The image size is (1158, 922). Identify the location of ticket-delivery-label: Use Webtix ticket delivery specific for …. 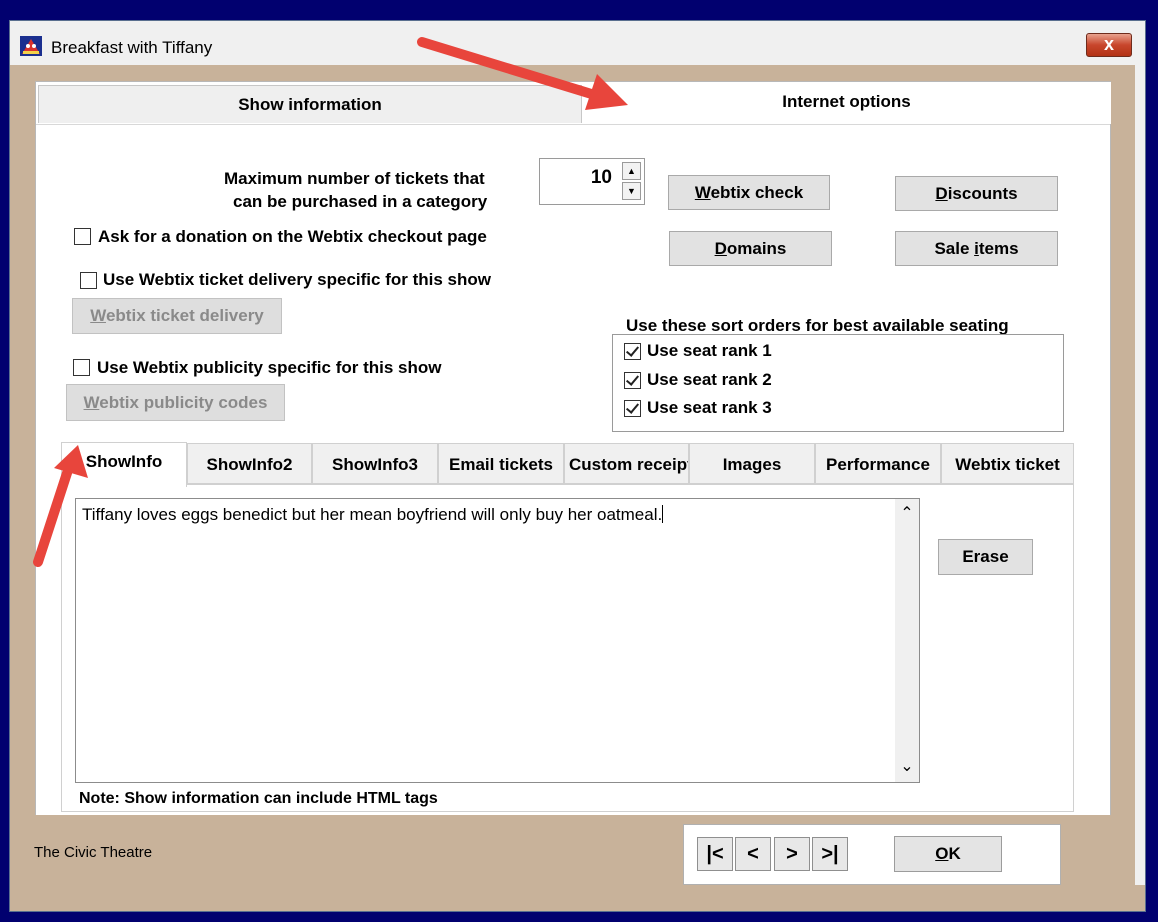
(297, 279).